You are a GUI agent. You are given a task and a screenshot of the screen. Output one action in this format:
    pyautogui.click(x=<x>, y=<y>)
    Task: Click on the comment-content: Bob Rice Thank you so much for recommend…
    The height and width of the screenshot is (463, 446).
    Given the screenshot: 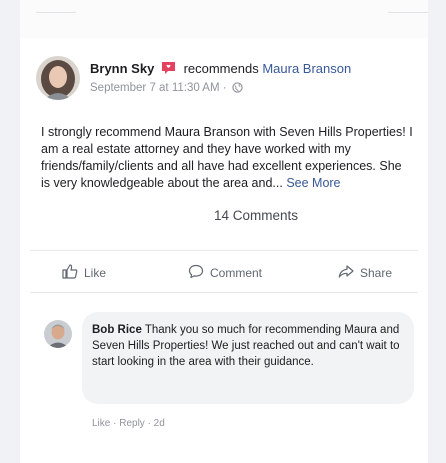 What is the action you would take?
    pyautogui.click(x=247, y=346)
    